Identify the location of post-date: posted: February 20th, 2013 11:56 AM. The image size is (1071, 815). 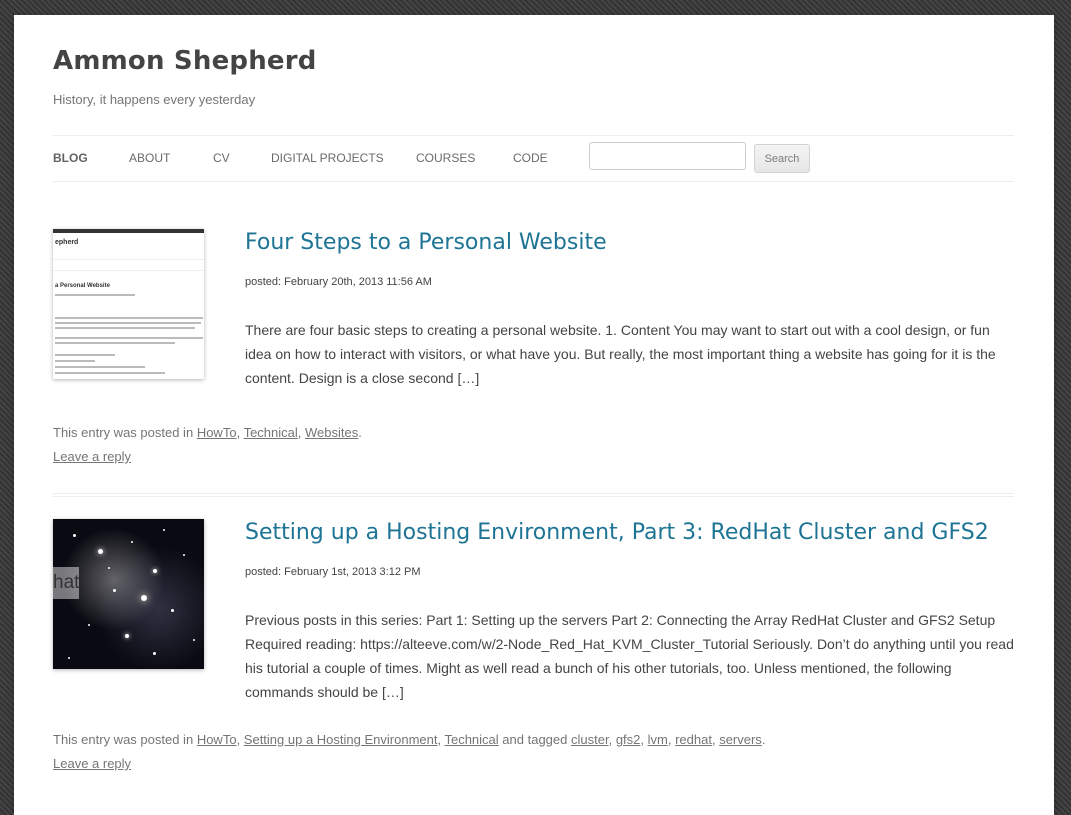
(338, 282).